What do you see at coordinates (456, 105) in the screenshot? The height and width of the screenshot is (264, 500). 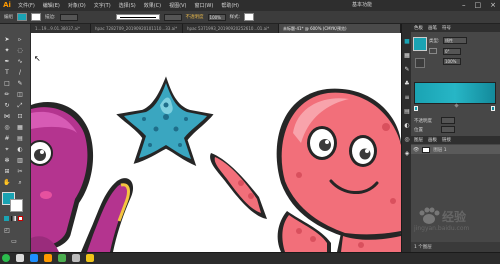 I see `gradient-midpoint` at bounding box center [456, 105].